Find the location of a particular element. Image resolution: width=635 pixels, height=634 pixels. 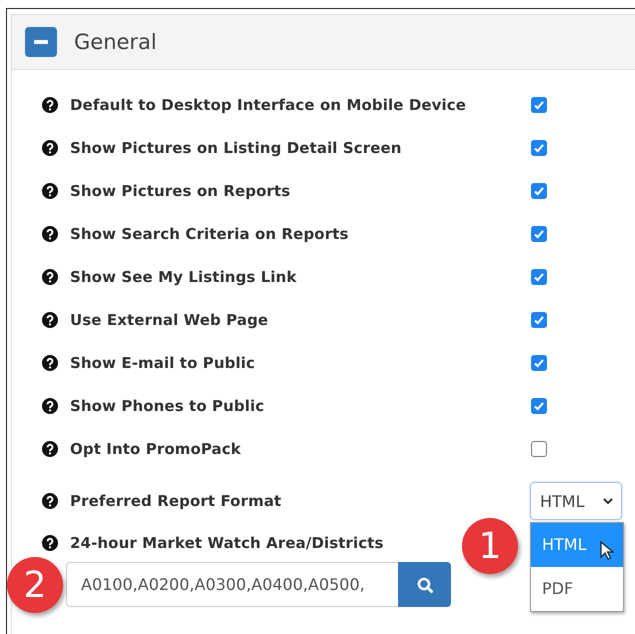

setting-label: Default to Desktop Interface on Mobile Device is located at coordinates (268, 105).